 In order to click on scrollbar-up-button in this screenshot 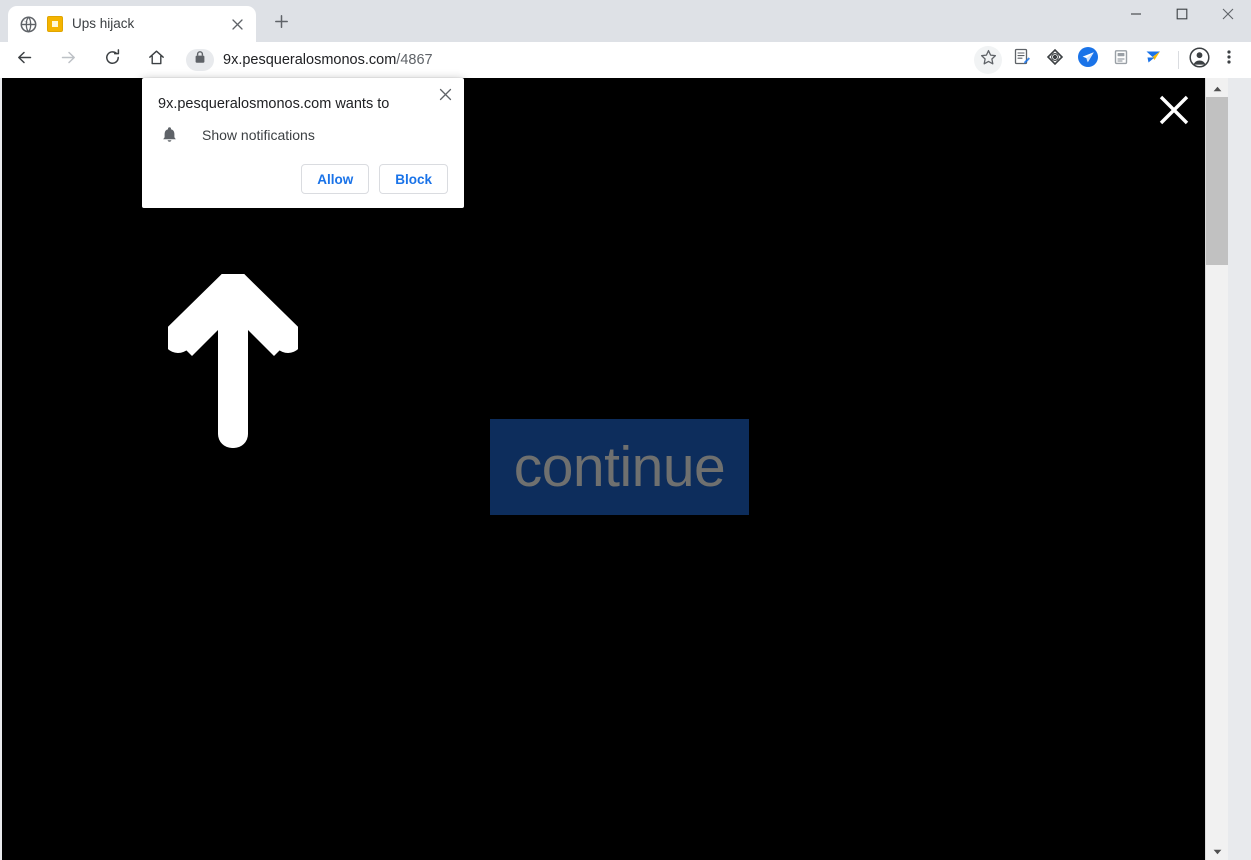, I will do `click(1217, 87)`.